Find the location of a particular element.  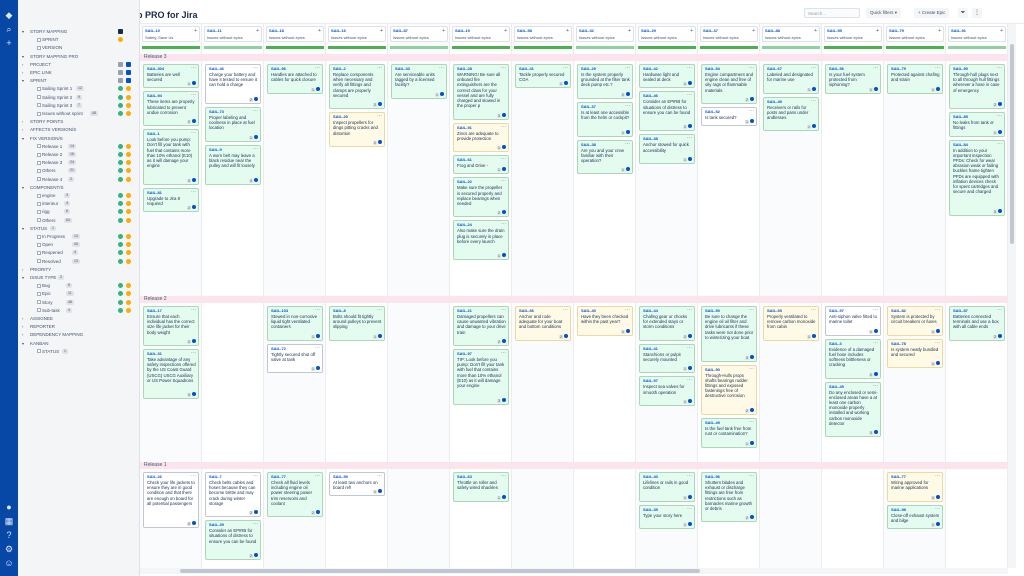

issue-key: SAIL-2 is located at coordinates (339, 68).